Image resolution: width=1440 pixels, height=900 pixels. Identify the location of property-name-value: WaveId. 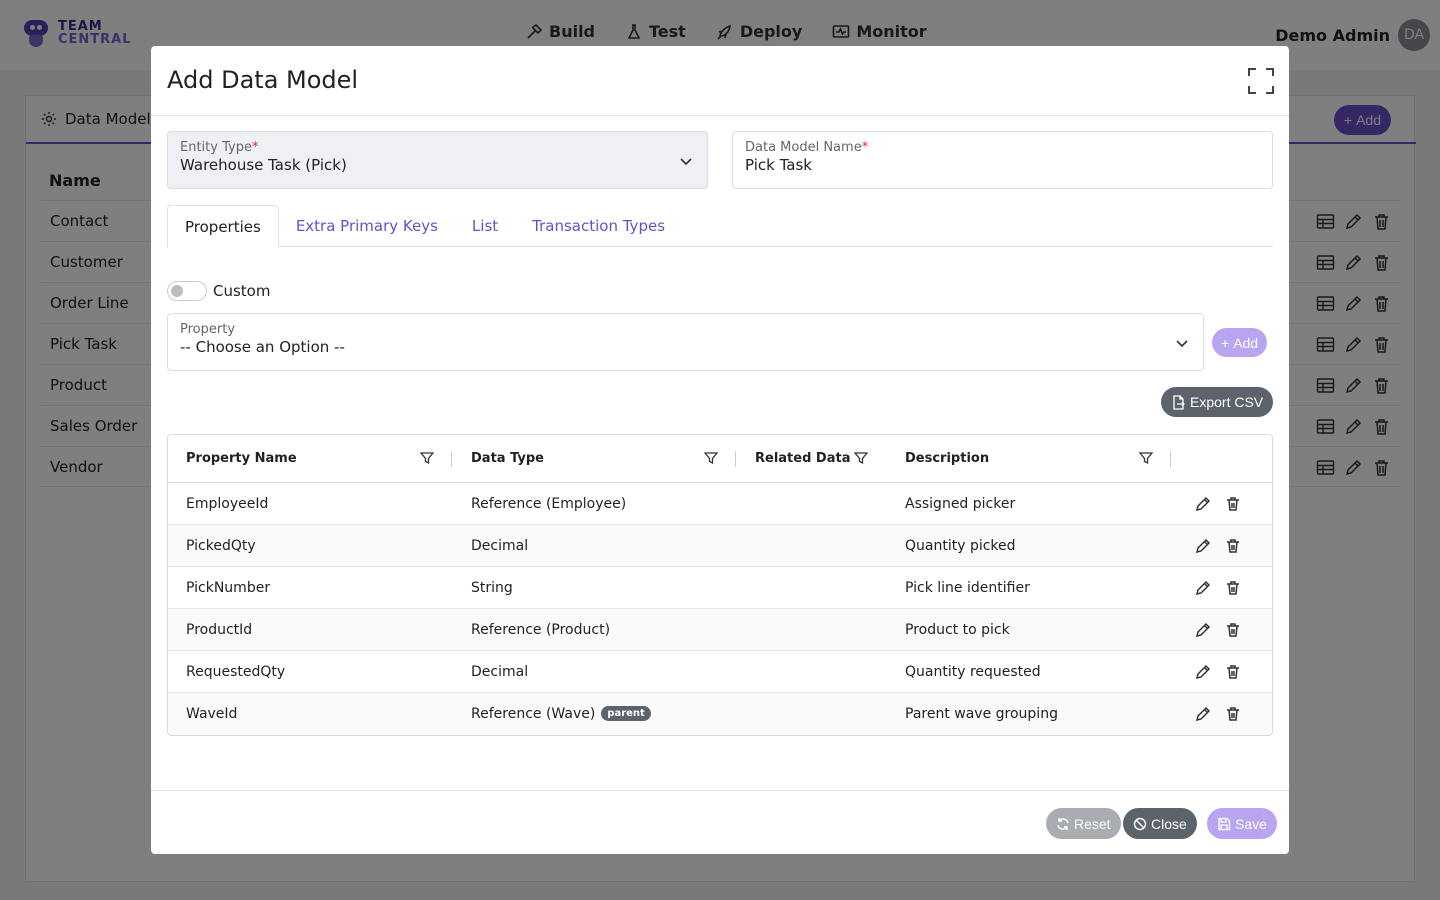
(212, 713).